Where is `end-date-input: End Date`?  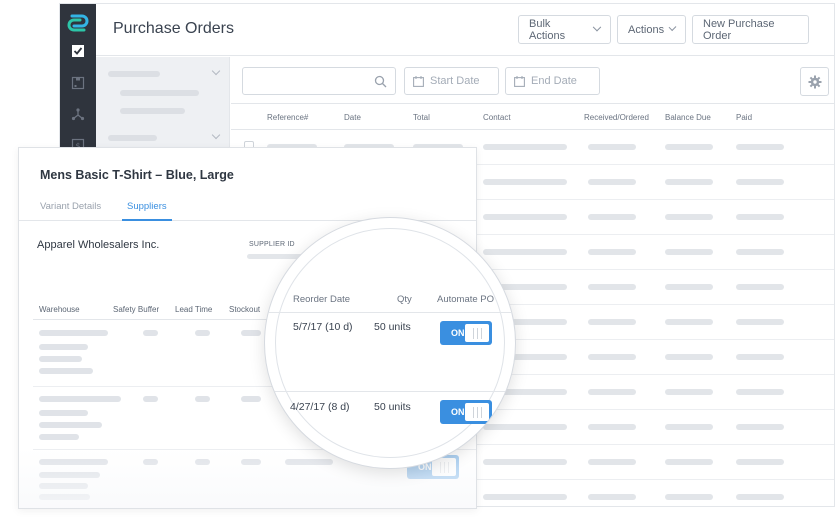 end-date-input: End Date is located at coordinates (552, 81).